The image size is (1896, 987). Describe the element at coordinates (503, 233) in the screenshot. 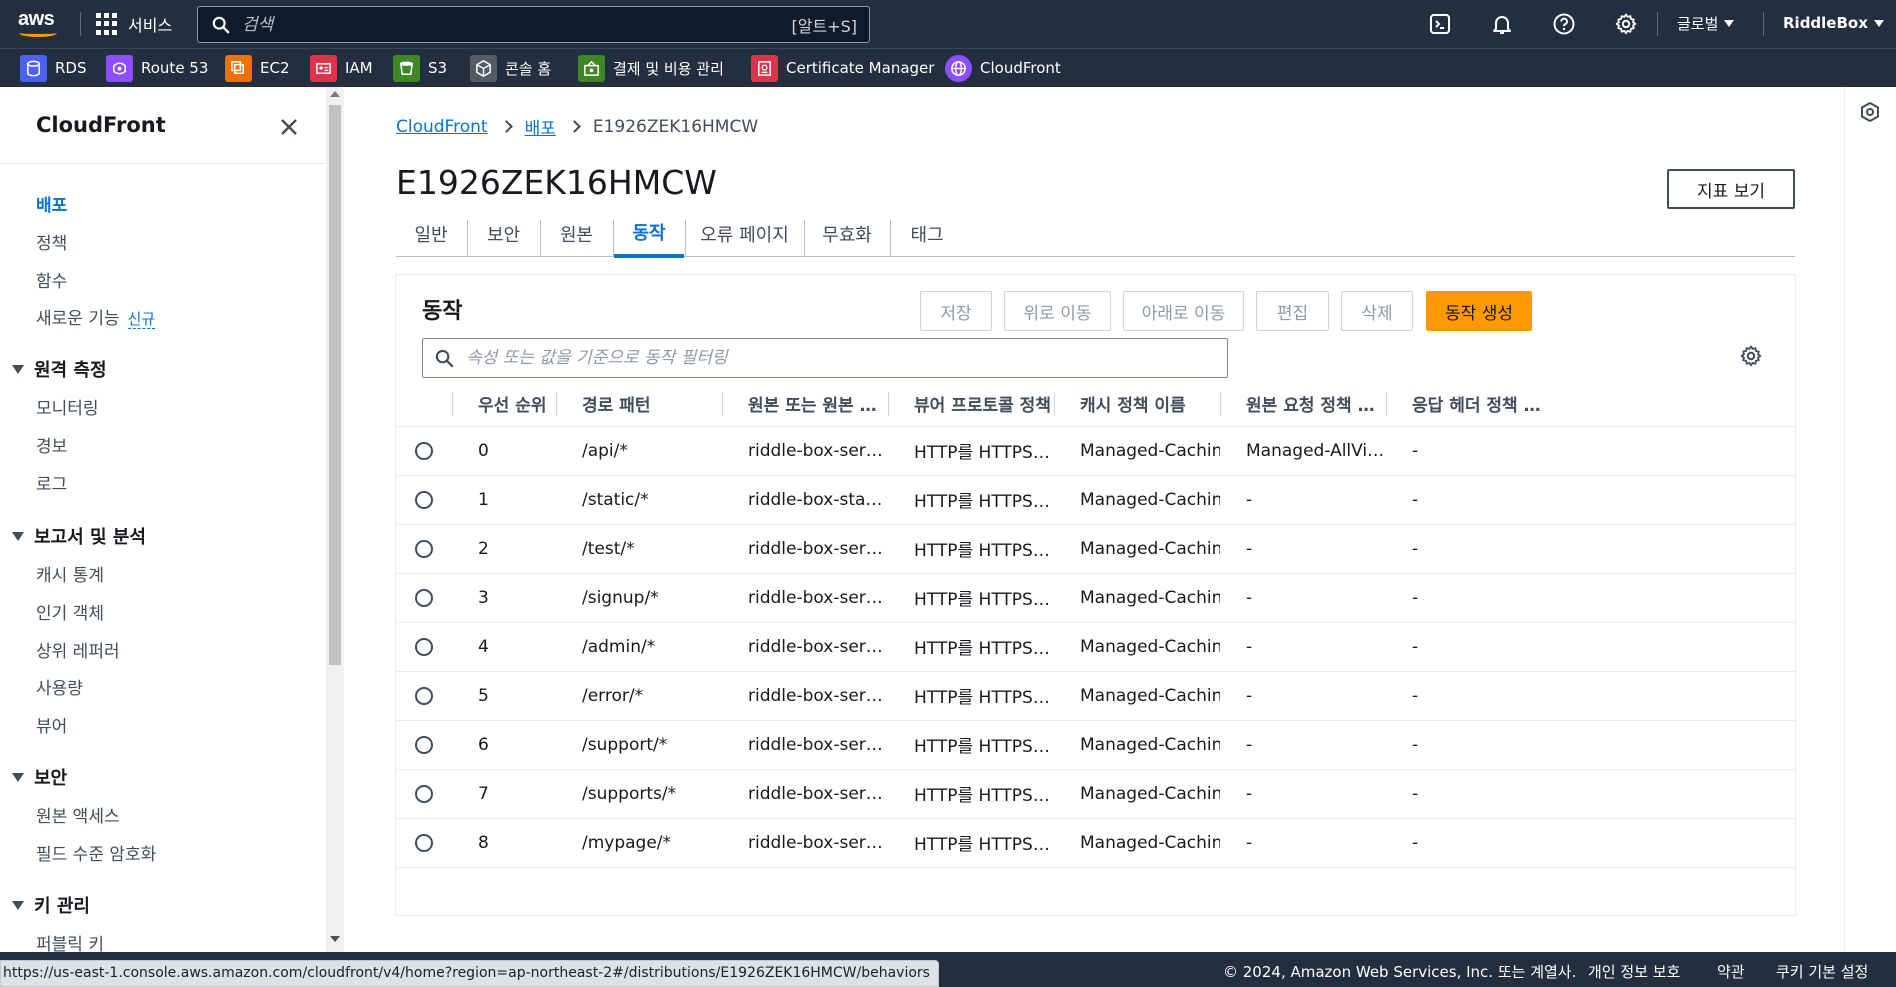

I see `tab-security: 보안` at that location.